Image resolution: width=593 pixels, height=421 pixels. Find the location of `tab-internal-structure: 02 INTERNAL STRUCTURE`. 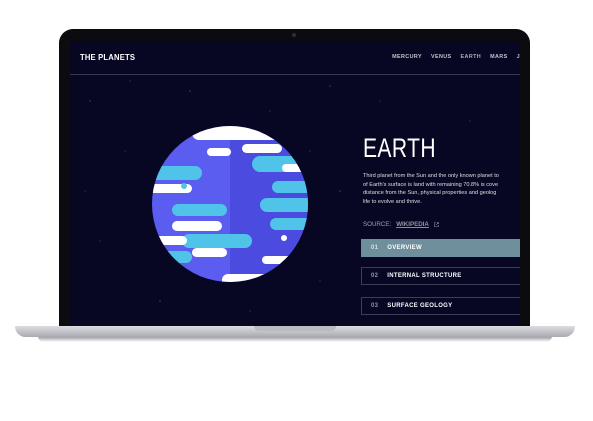

tab-internal-structure: 02 INTERNAL STRUCTURE is located at coordinates (440, 276).